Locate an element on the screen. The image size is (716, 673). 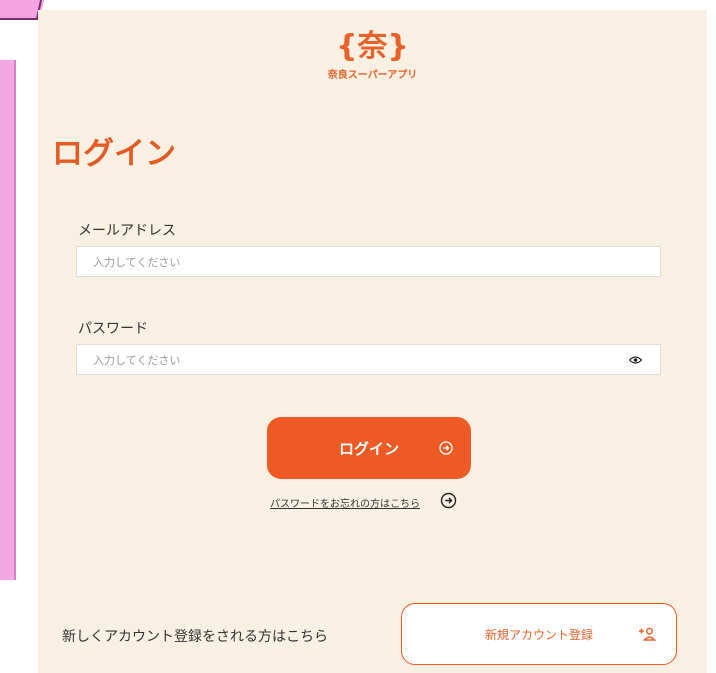
side-overlay is located at coordinates (8, 320).